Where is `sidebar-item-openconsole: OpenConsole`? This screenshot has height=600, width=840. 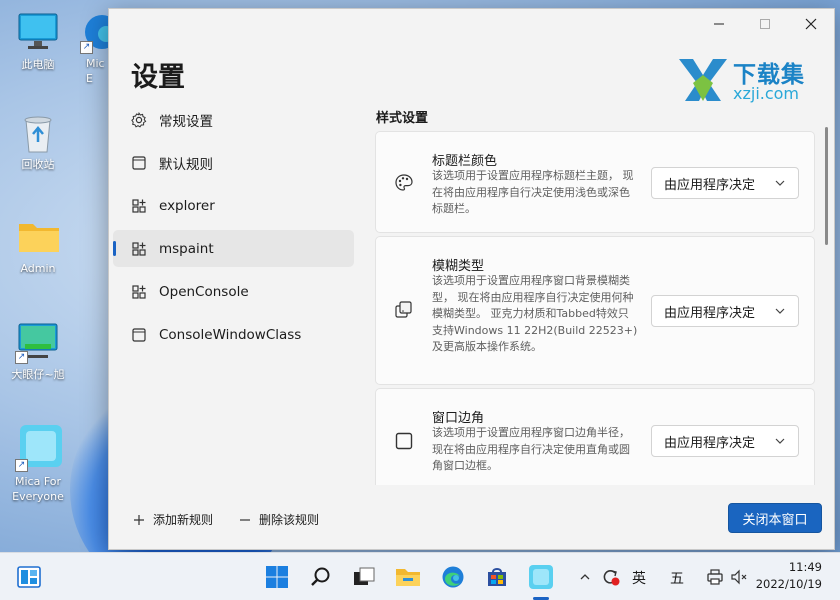
sidebar-item-openconsole: OpenConsole is located at coordinates (233, 291).